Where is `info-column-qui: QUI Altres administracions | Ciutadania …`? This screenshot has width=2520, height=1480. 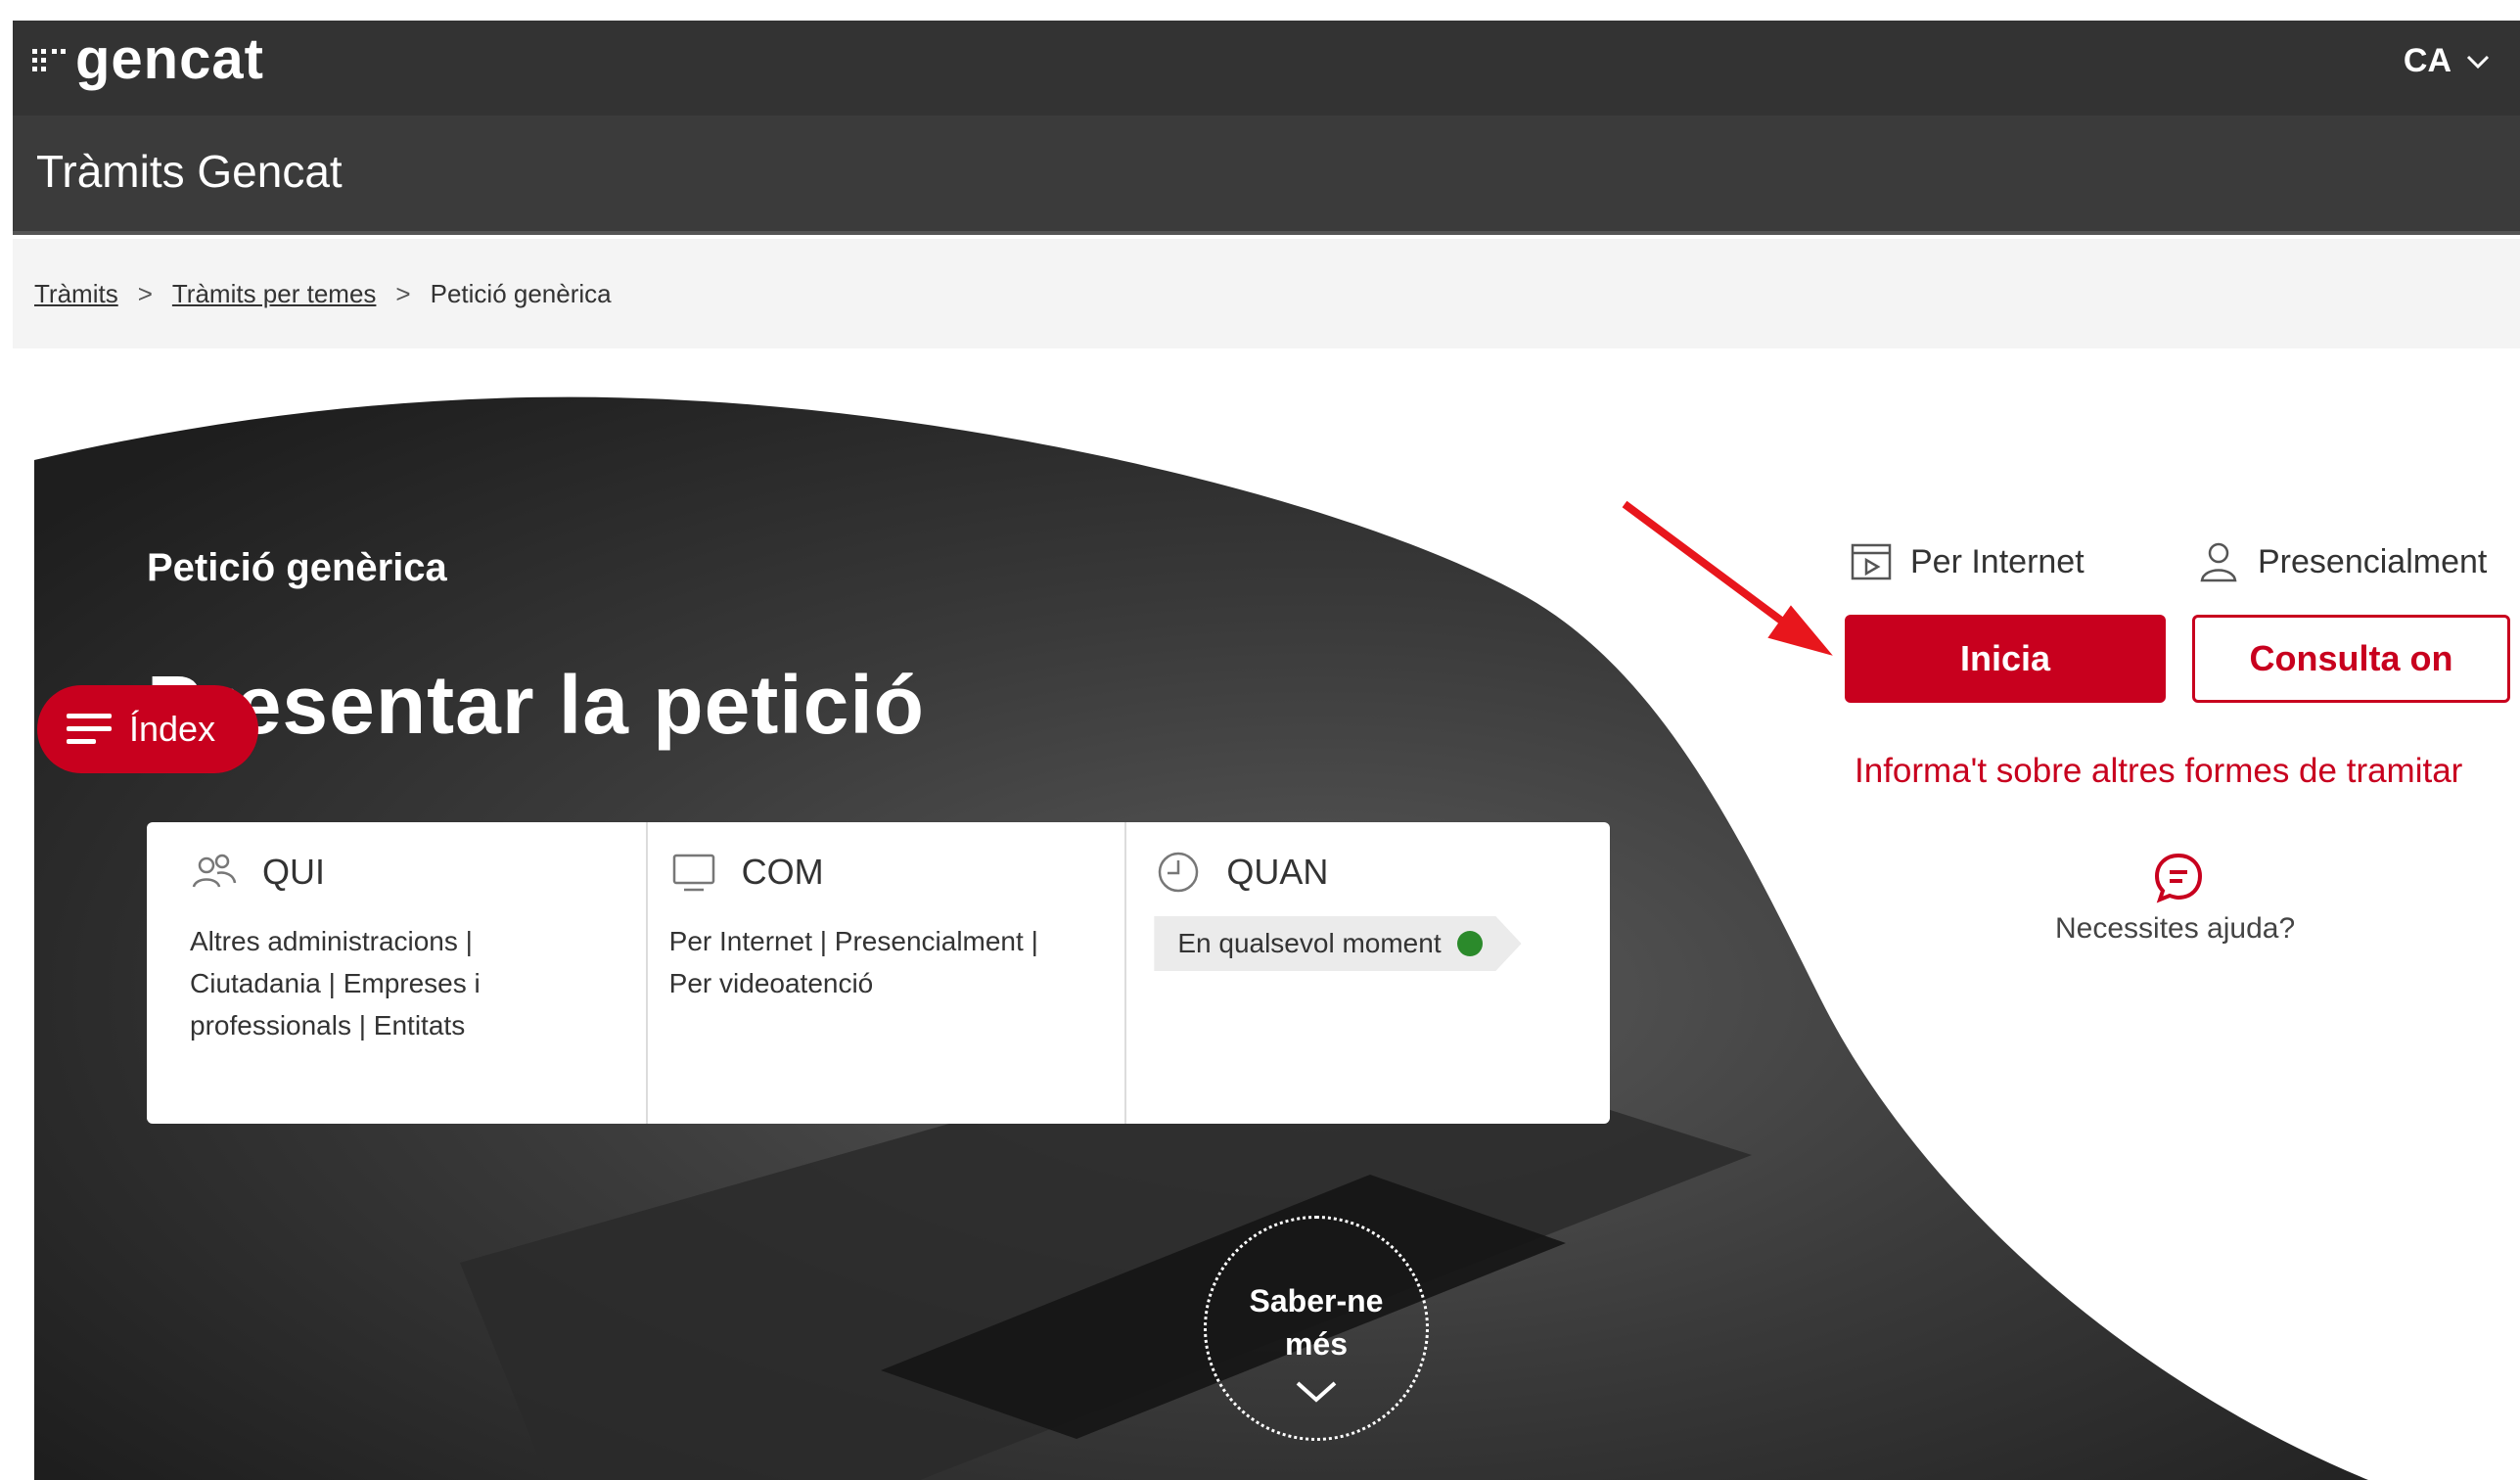 info-column-qui: QUI Altres administracions | Ciutadania … is located at coordinates (396, 973).